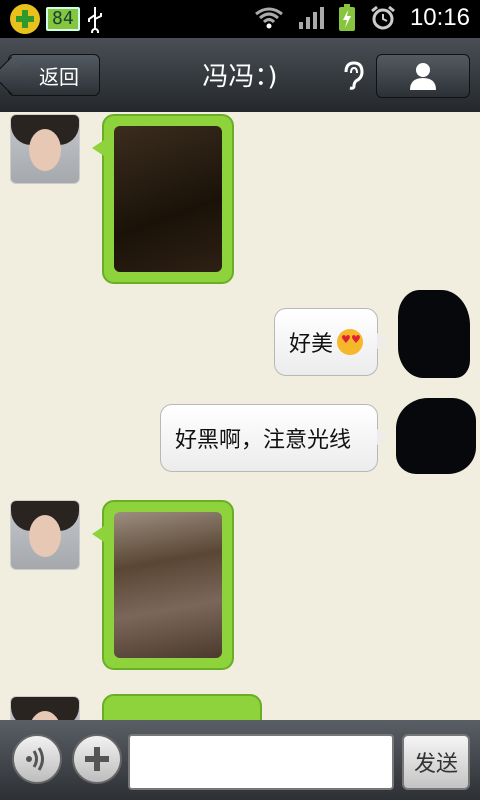 Image resolution: width=480 pixels, height=800 pixels. What do you see at coordinates (383, 17) in the screenshot?
I see `alarm-icon` at bounding box center [383, 17].